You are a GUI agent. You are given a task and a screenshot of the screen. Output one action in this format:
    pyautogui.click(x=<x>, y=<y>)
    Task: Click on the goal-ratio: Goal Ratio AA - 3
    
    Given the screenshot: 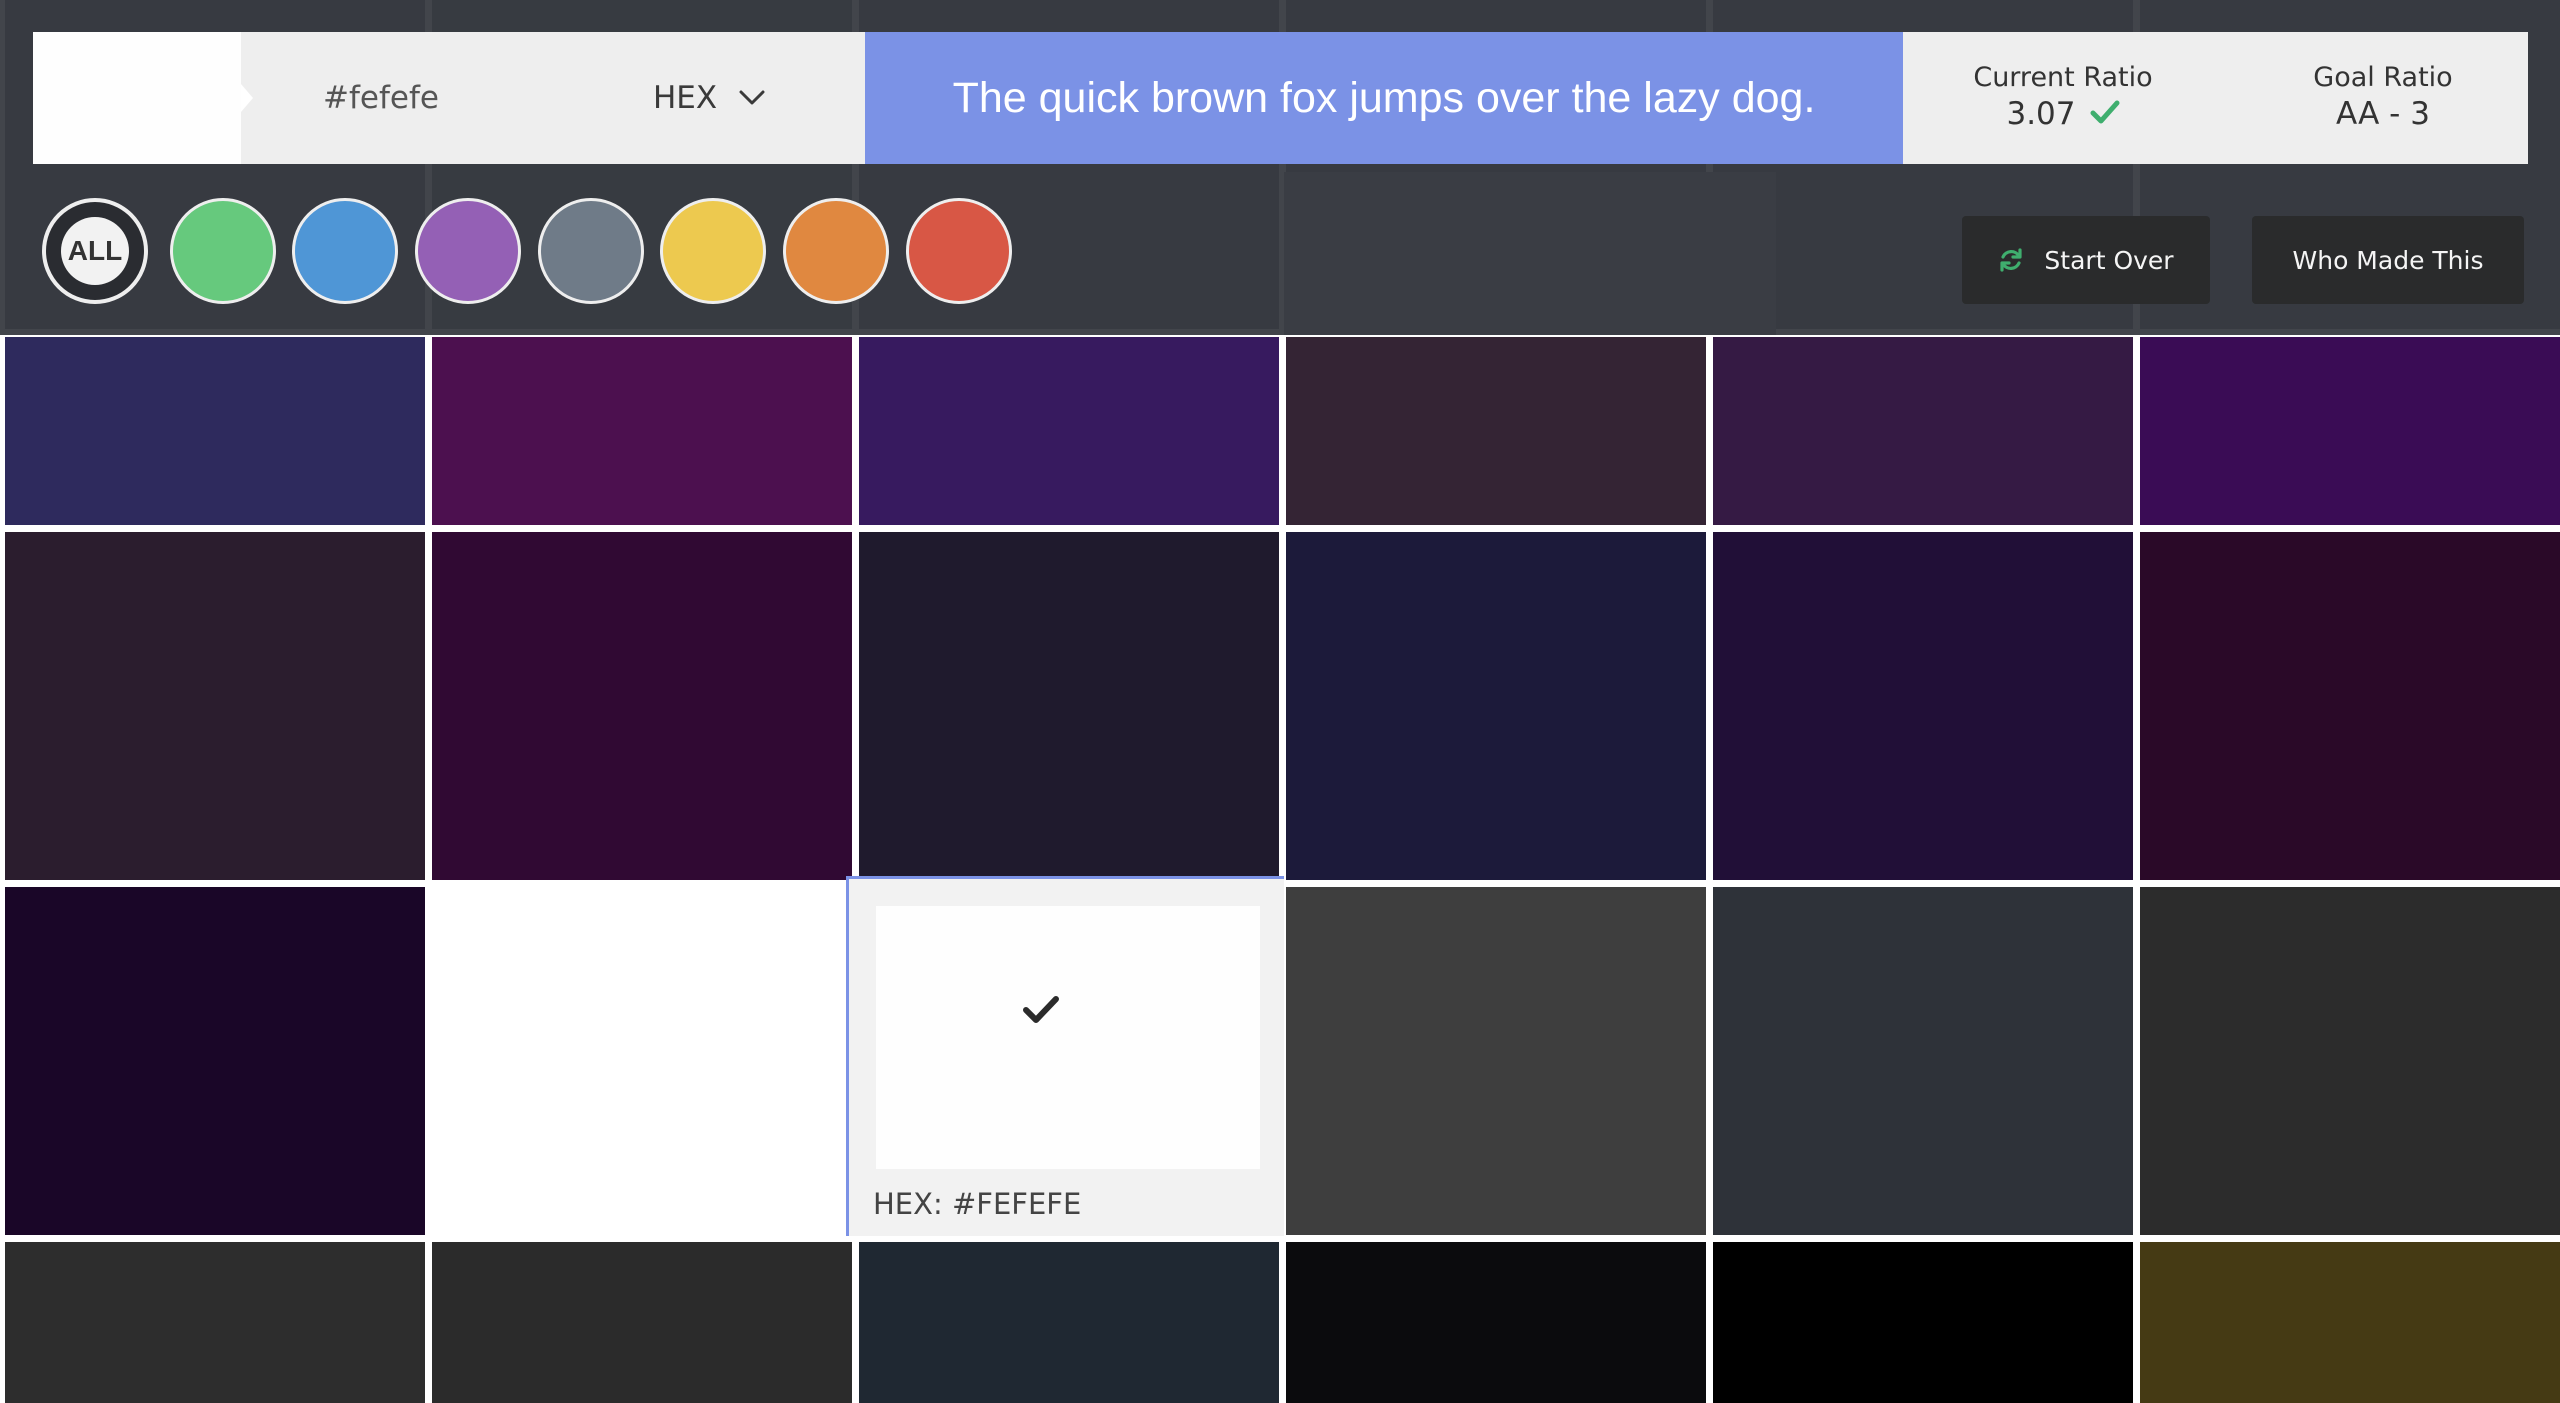 What is the action you would take?
    pyautogui.click(x=2383, y=98)
    